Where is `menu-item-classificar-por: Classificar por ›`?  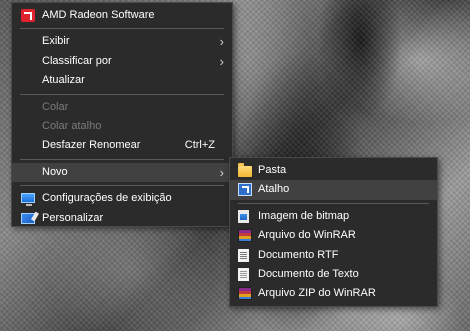 menu-item-classificar-por: Classificar por › is located at coordinates (122, 61).